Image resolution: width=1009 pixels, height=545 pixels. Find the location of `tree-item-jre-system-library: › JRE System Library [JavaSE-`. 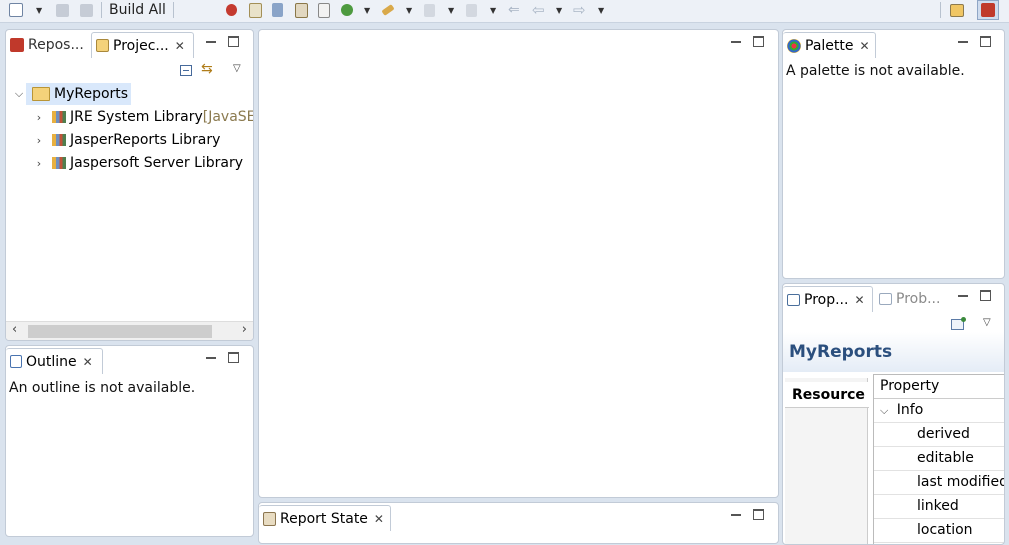

tree-item-jre-system-library: › JRE System Library [JavaSE- is located at coordinates (142, 117).